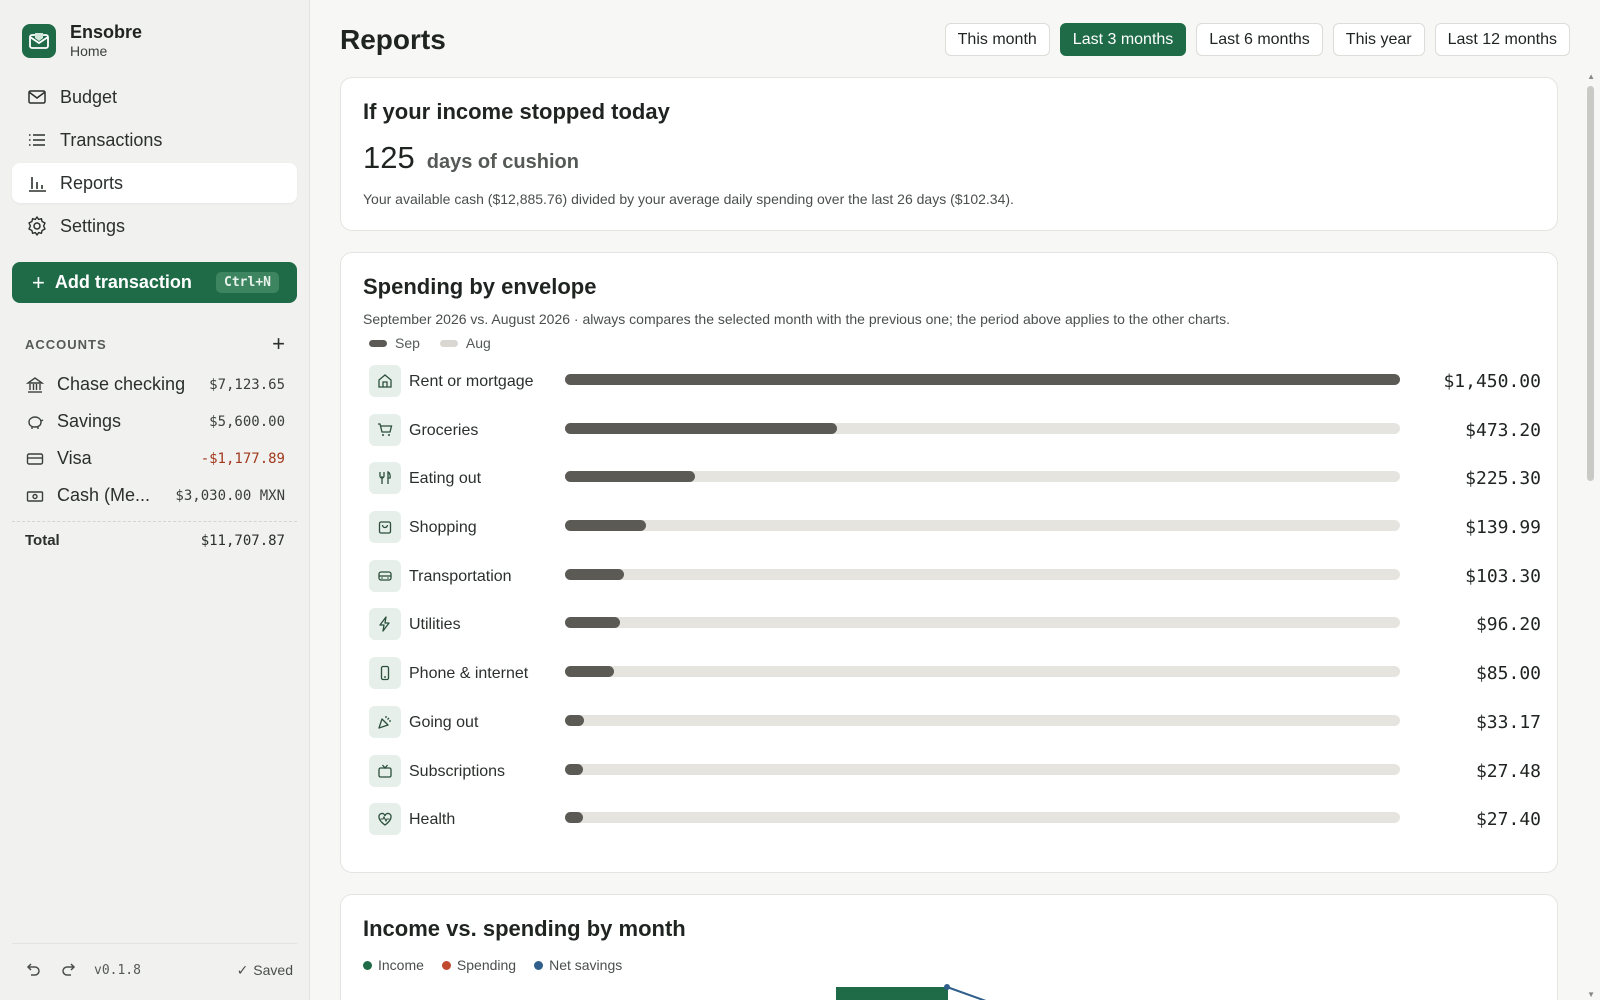 The width and height of the screenshot is (1600, 1000). What do you see at coordinates (39, 41) in the screenshot?
I see `envelope-logo-icon` at bounding box center [39, 41].